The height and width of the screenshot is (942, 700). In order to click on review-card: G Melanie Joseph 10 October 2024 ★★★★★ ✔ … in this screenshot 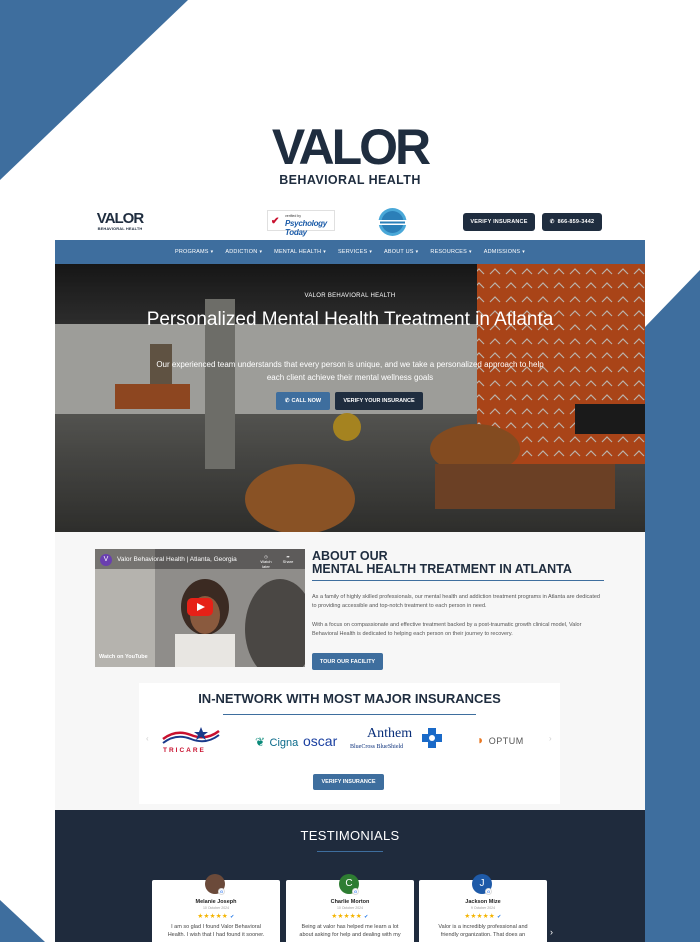, I will do `click(216, 908)`.